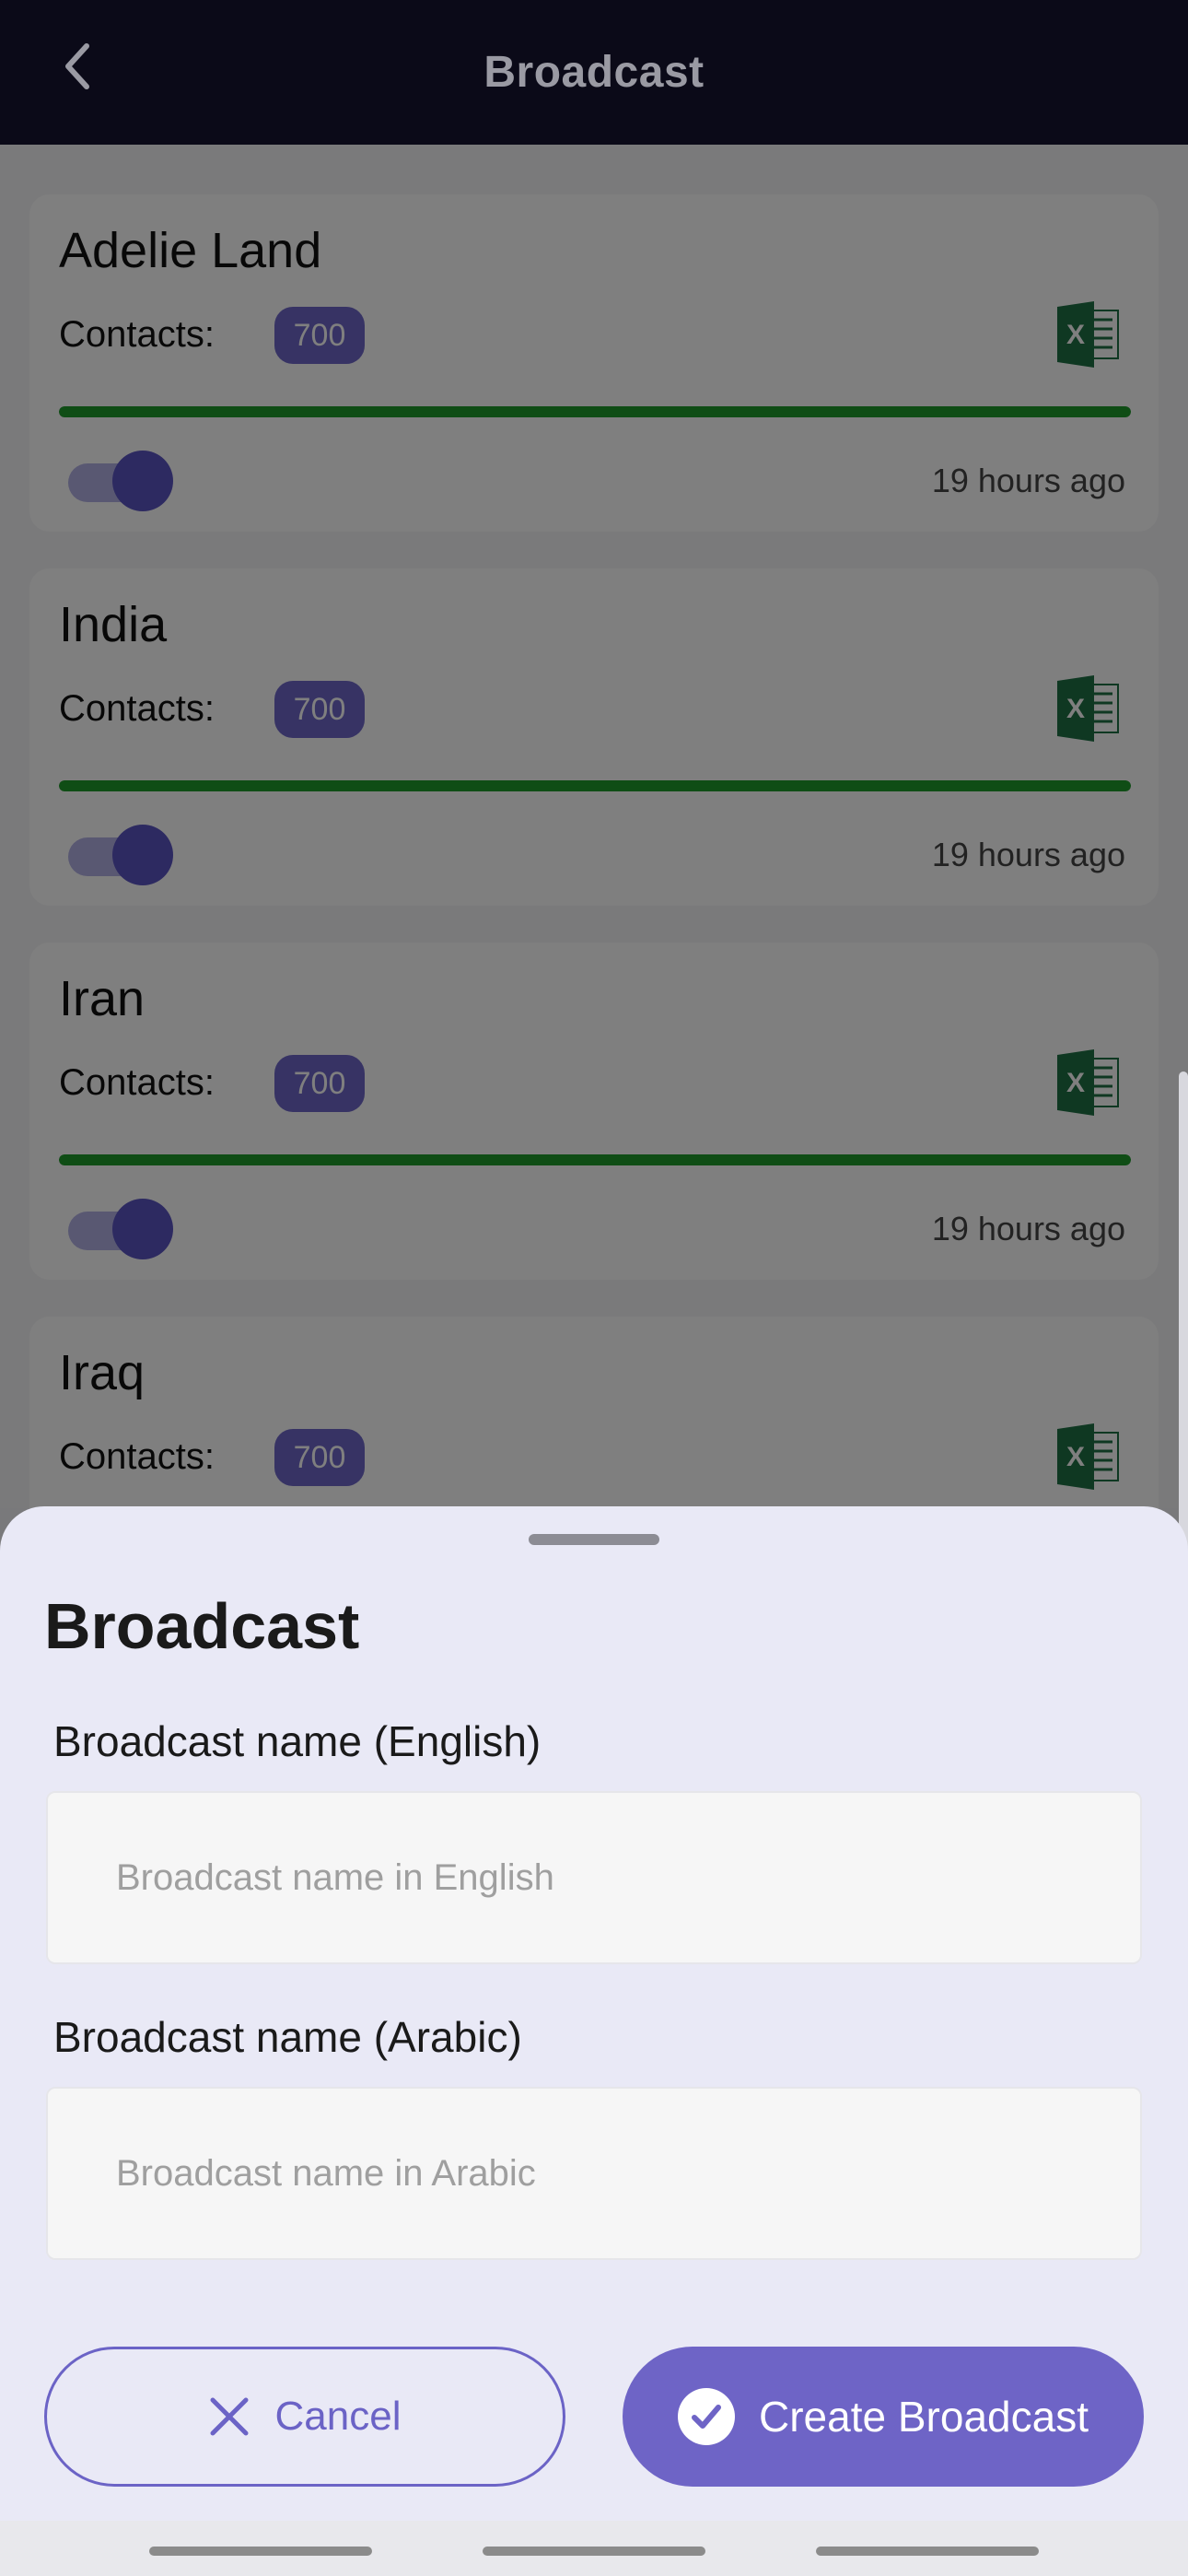 This screenshot has width=1188, height=2576. Describe the element at coordinates (927, 2551) in the screenshot. I see `nav-back-pill` at that location.